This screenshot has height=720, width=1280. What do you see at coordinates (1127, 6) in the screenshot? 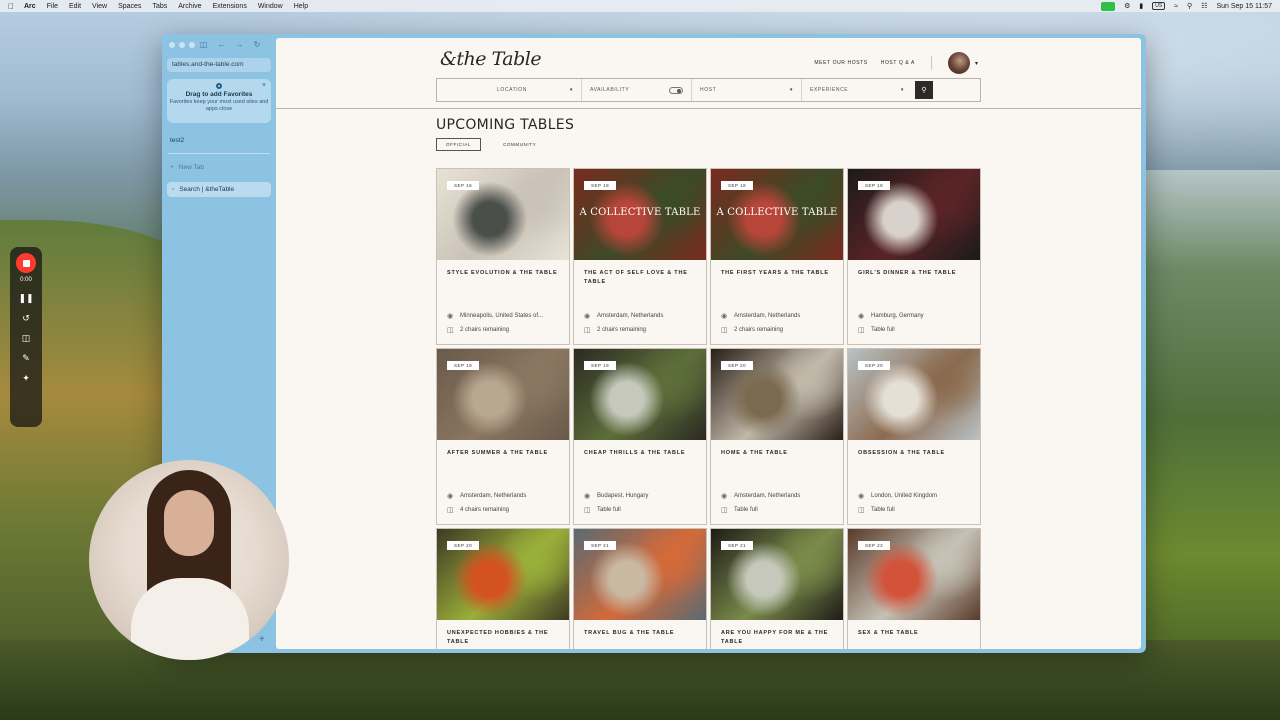
I see `gear-icon: ⚙` at bounding box center [1127, 6].